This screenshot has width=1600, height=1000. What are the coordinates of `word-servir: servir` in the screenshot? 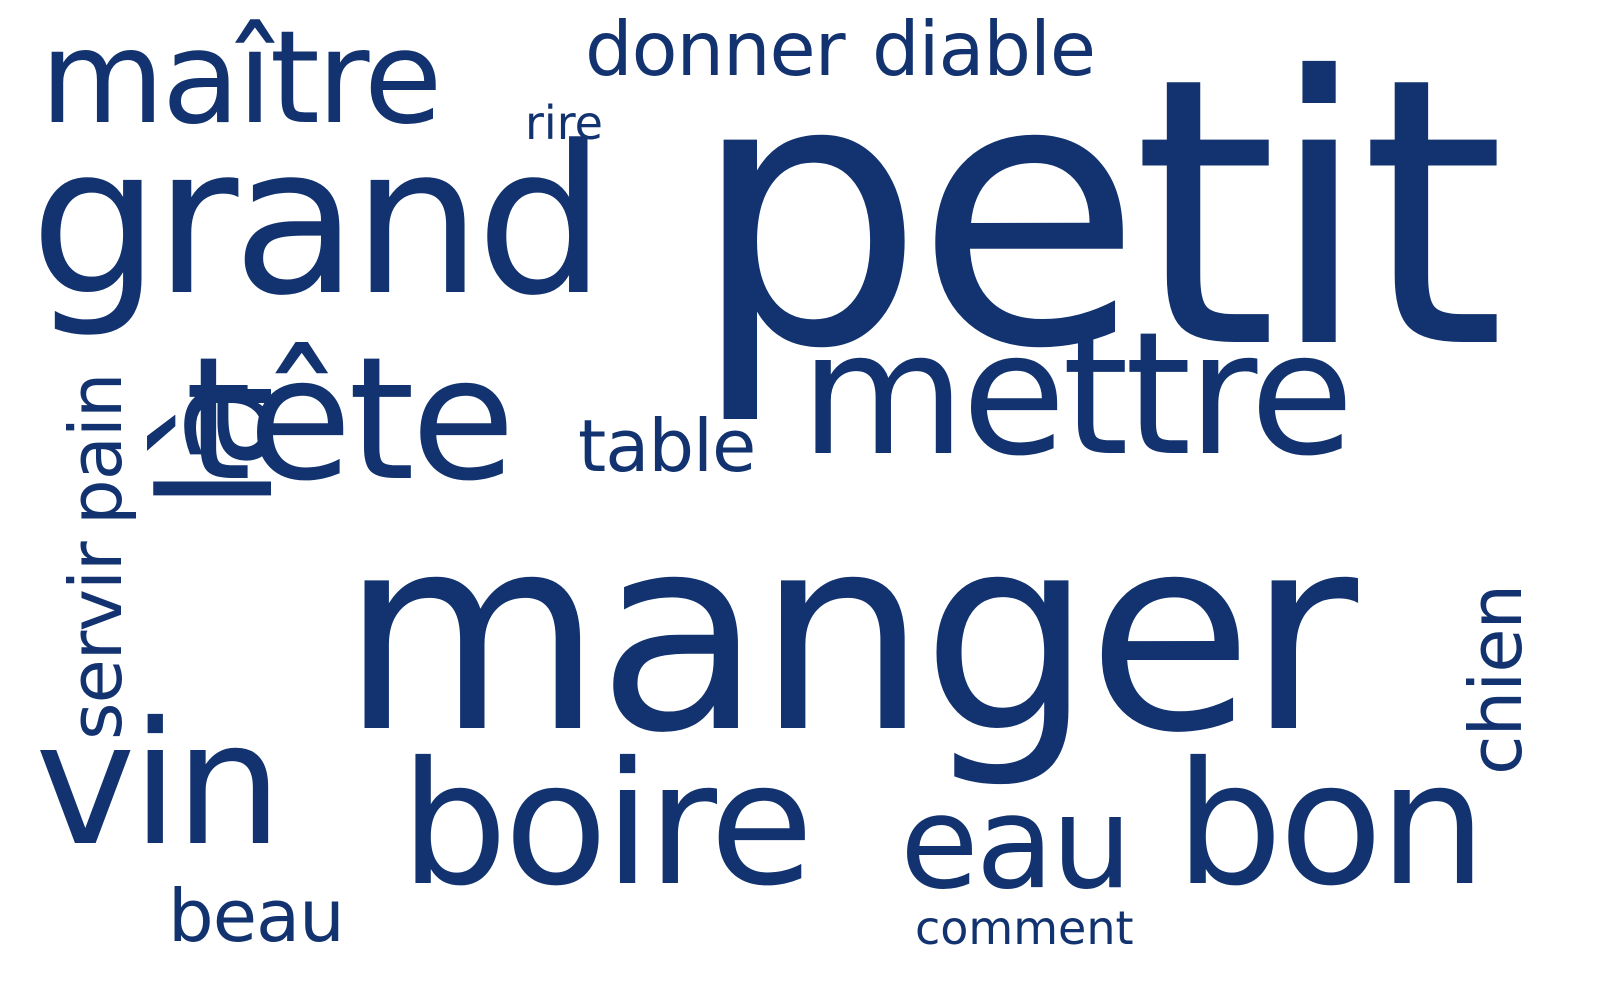 It's located at (96, 641).